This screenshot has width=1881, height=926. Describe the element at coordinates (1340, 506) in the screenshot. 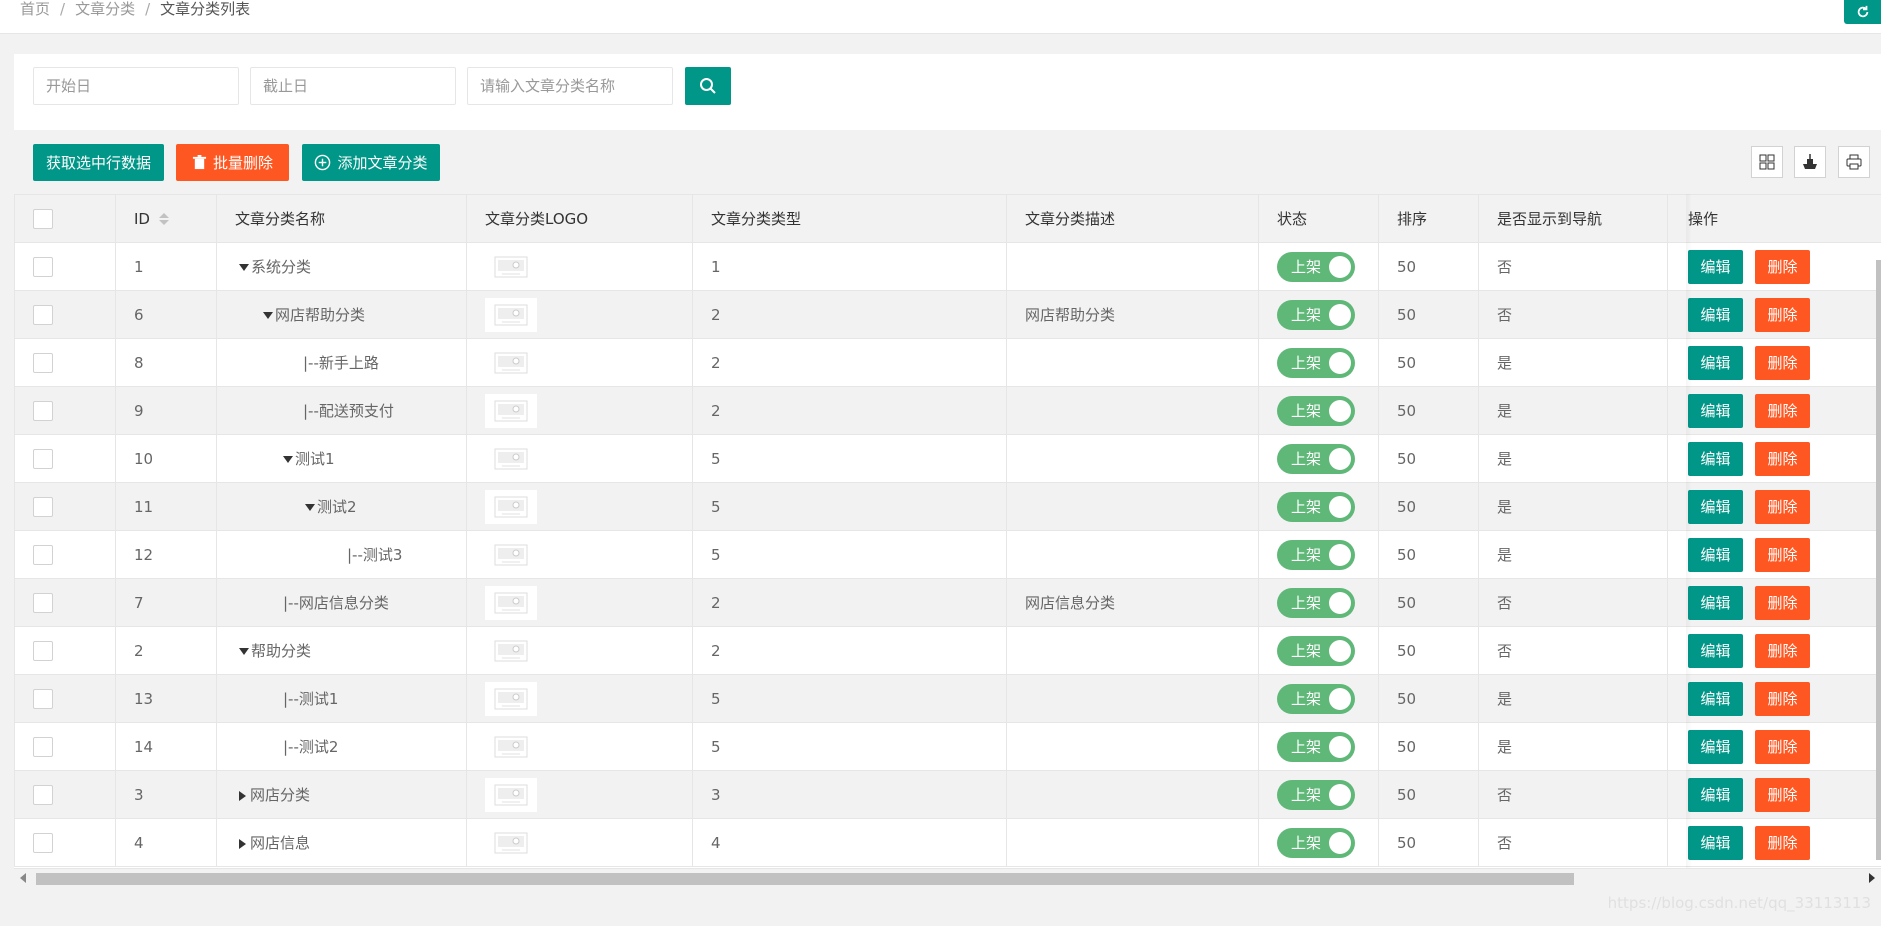

I see `toggle-knob` at that location.